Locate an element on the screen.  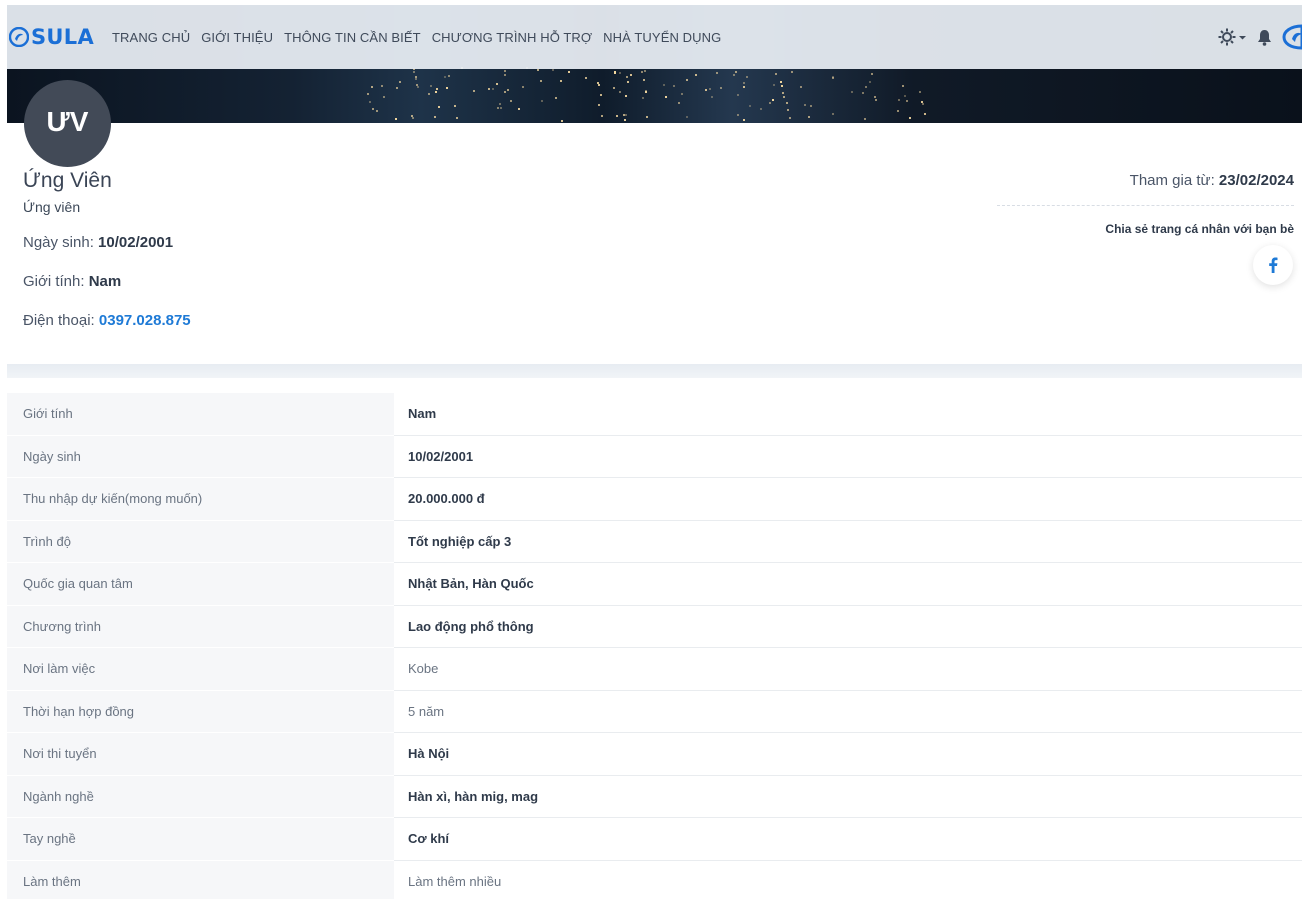
dob-label: Ngày sinh: is located at coordinates (61, 242).